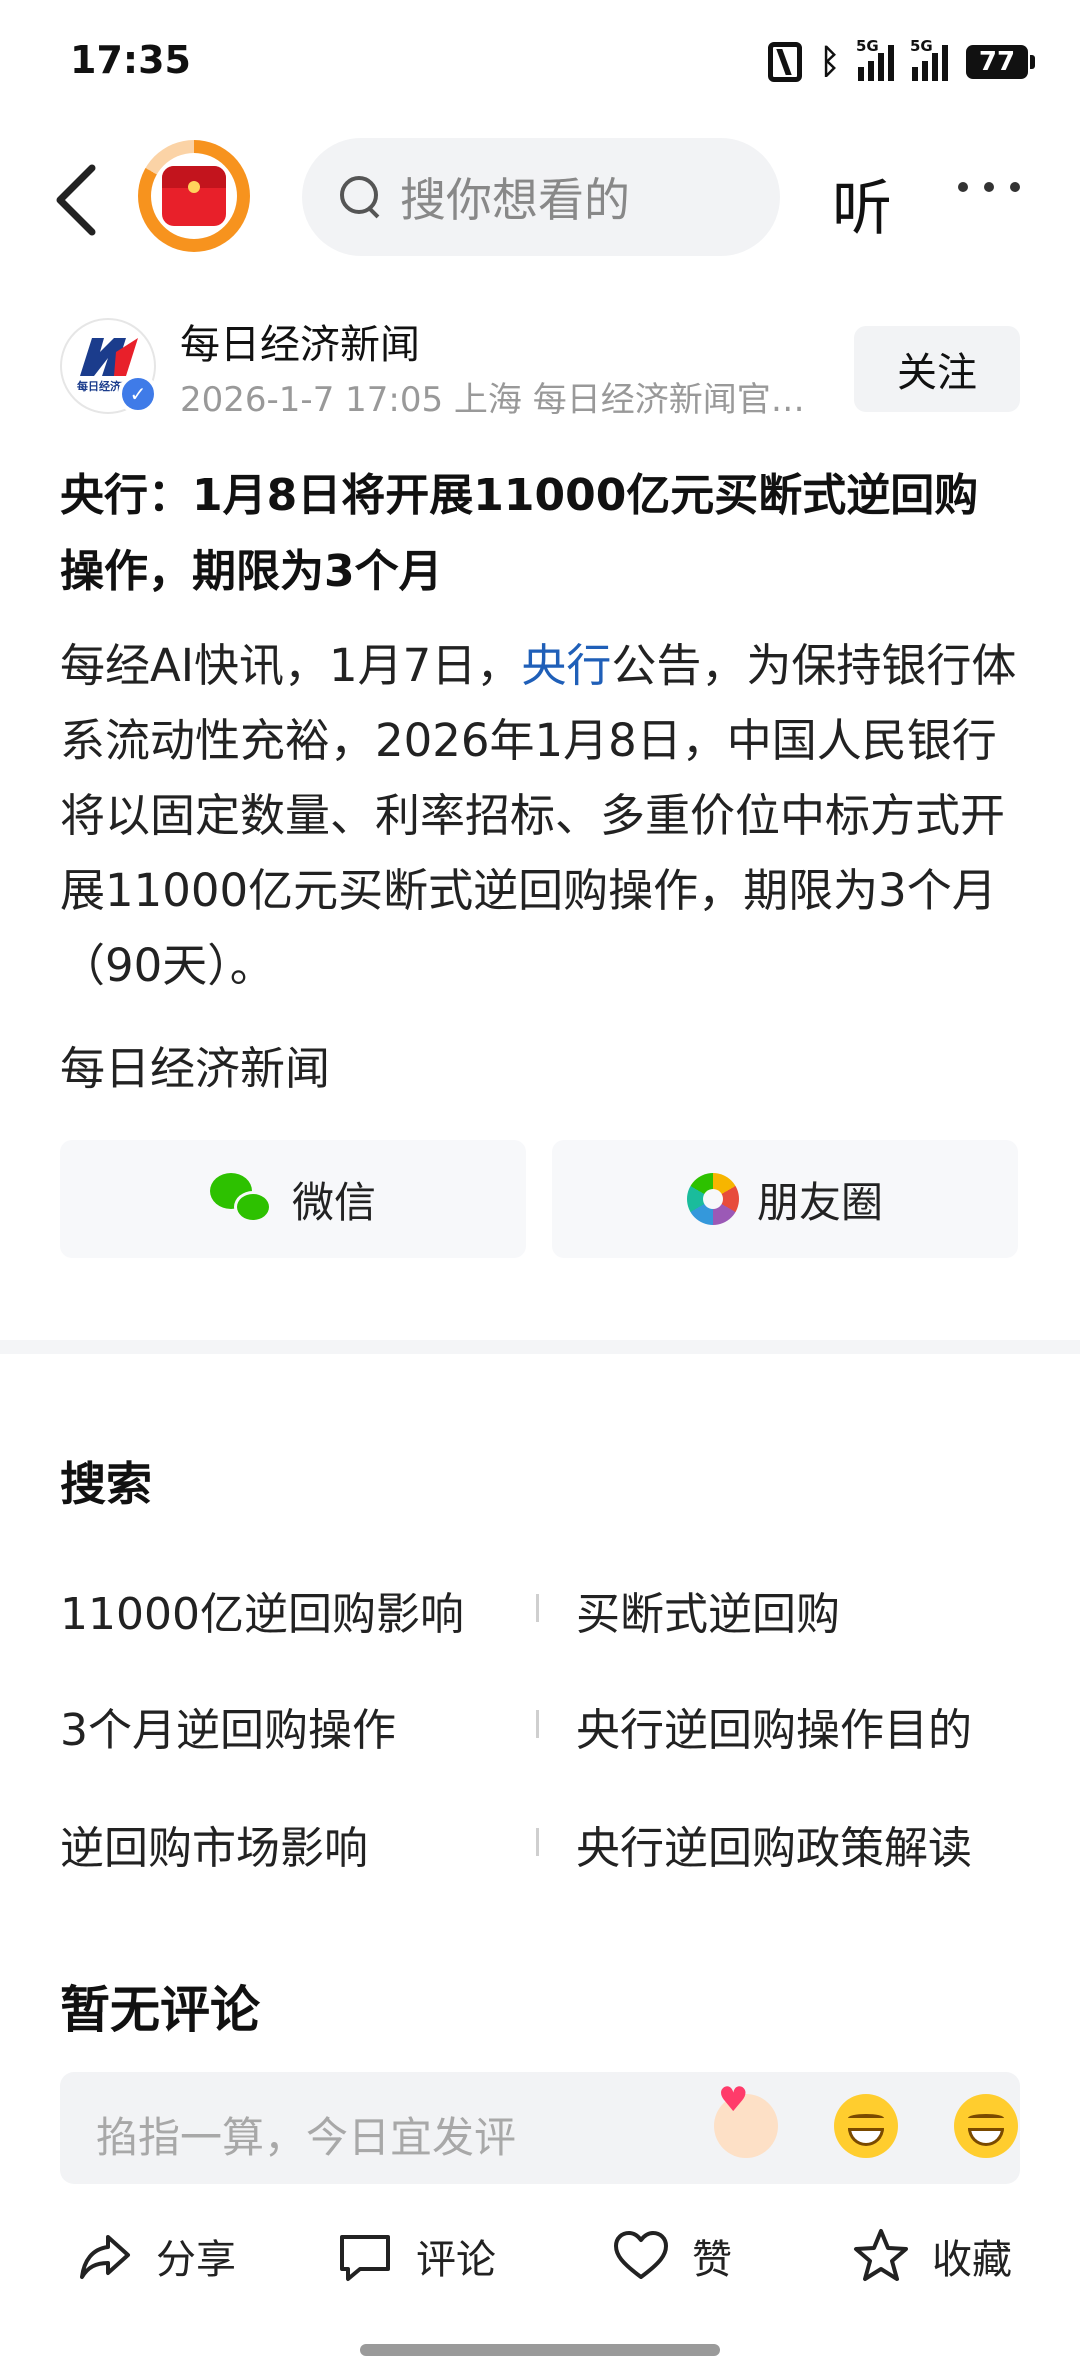 This screenshot has width=1080, height=2376. What do you see at coordinates (361, 197) in the screenshot?
I see `search-icon` at bounding box center [361, 197].